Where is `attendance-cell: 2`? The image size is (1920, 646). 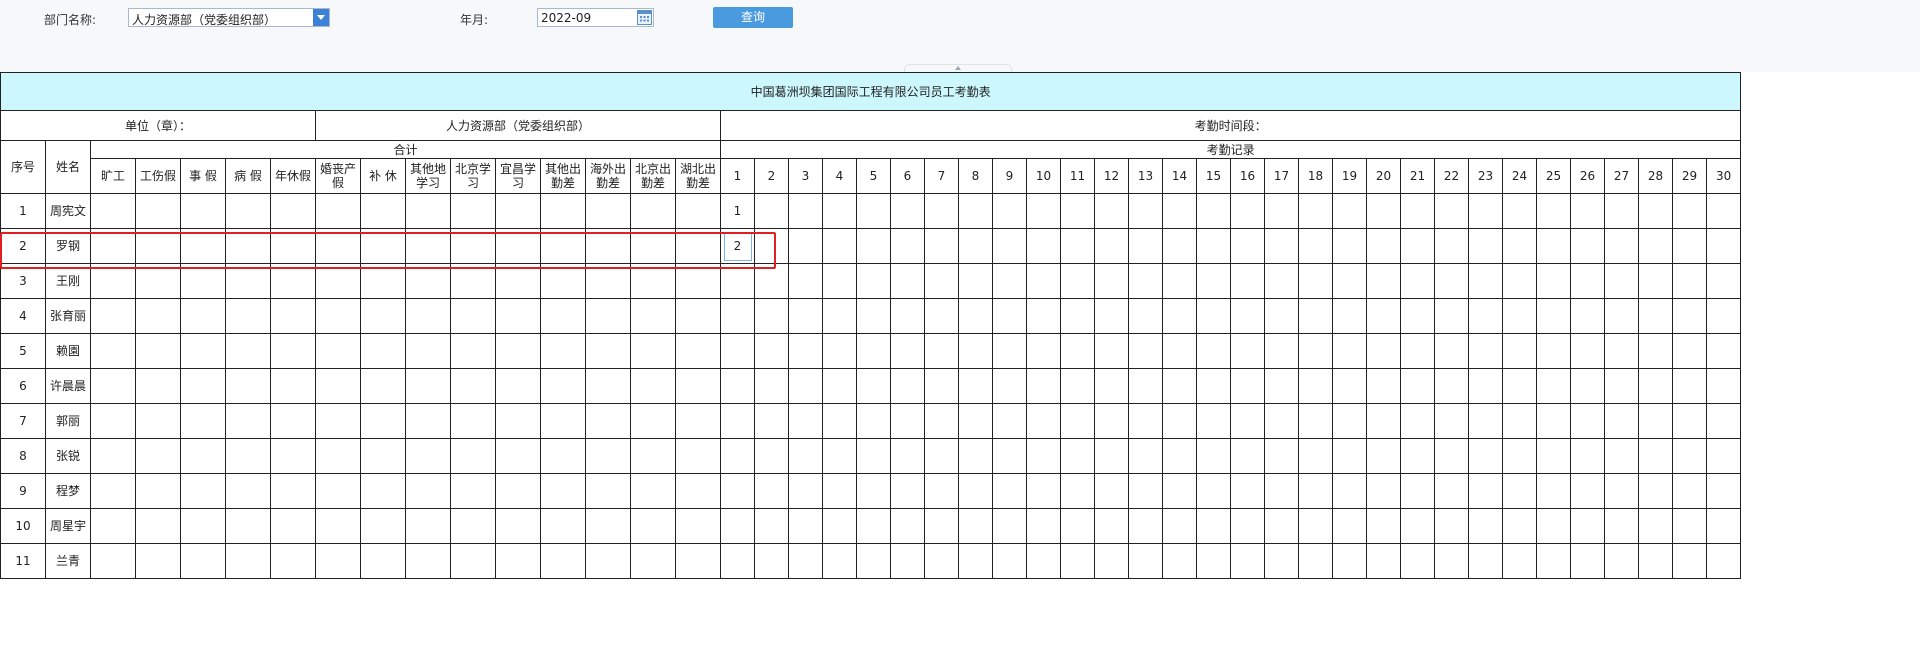 attendance-cell: 2 is located at coordinates (737, 246).